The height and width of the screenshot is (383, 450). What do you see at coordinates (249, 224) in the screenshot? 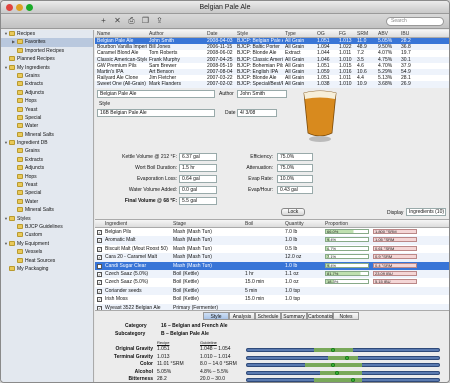
I see `column-header: Boil` at bounding box center [249, 224].